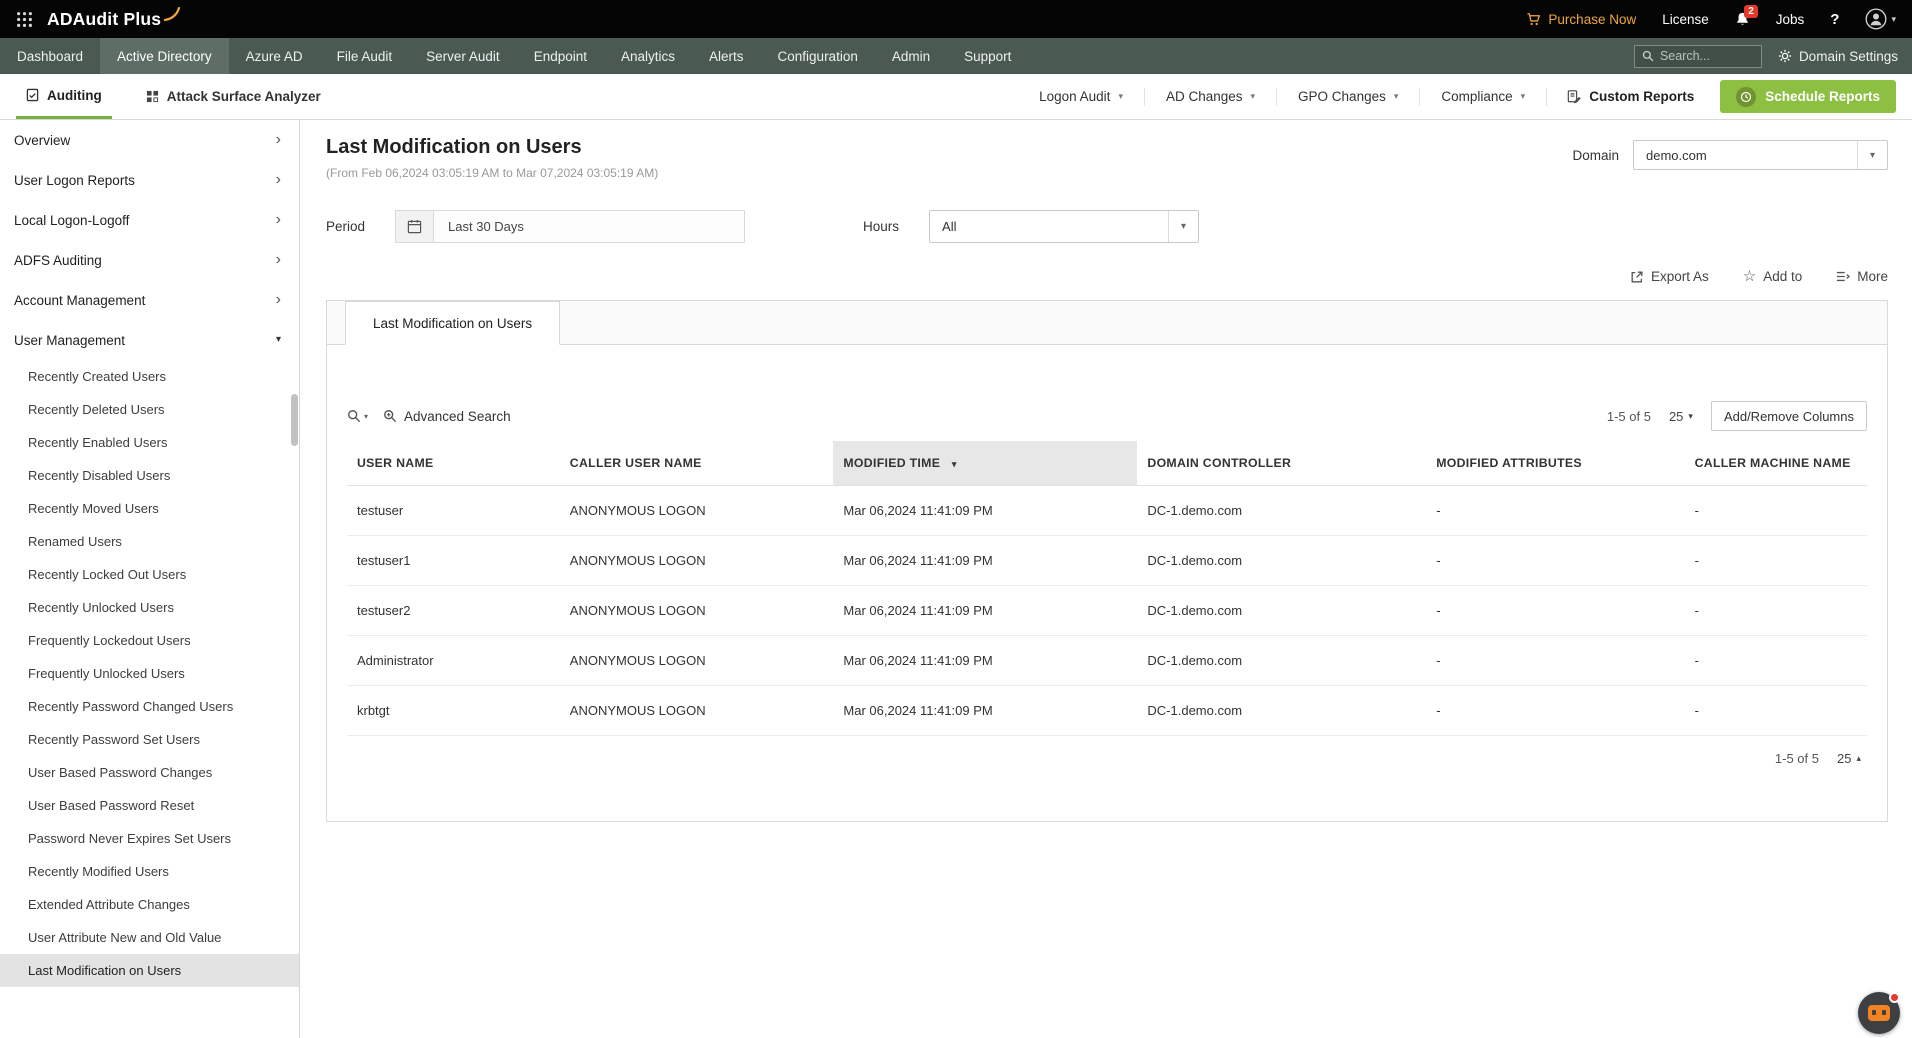 The image size is (1912, 1038). What do you see at coordinates (1772, 276) in the screenshot?
I see `add-to-button: ☆ Add to` at bounding box center [1772, 276].